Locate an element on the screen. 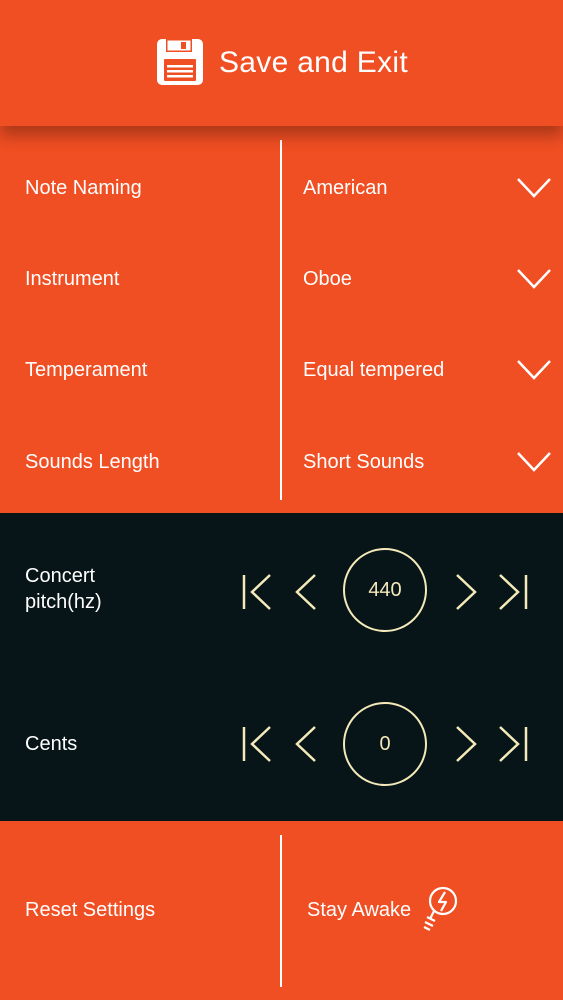 The height and width of the screenshot is (1000, 563). setting-row-note-naming: Note Naming American is located at coordinates (281, 188).